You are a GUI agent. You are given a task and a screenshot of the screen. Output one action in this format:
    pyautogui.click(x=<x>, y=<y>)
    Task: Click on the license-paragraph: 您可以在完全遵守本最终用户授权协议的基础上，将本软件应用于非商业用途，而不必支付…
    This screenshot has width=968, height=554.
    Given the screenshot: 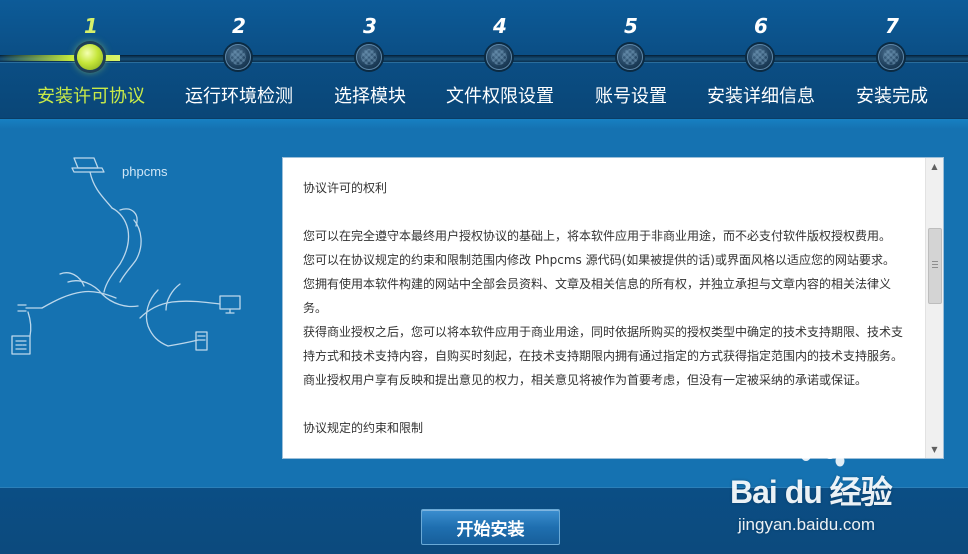 What is the action you would take?
    pyautogui.click(x=597, y=236)
    